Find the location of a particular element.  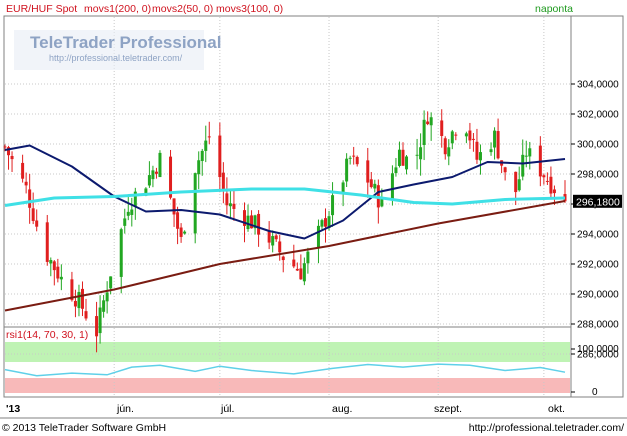

footer-url: http://professional.teletrader.com/ is located at coordinates (546, 428).